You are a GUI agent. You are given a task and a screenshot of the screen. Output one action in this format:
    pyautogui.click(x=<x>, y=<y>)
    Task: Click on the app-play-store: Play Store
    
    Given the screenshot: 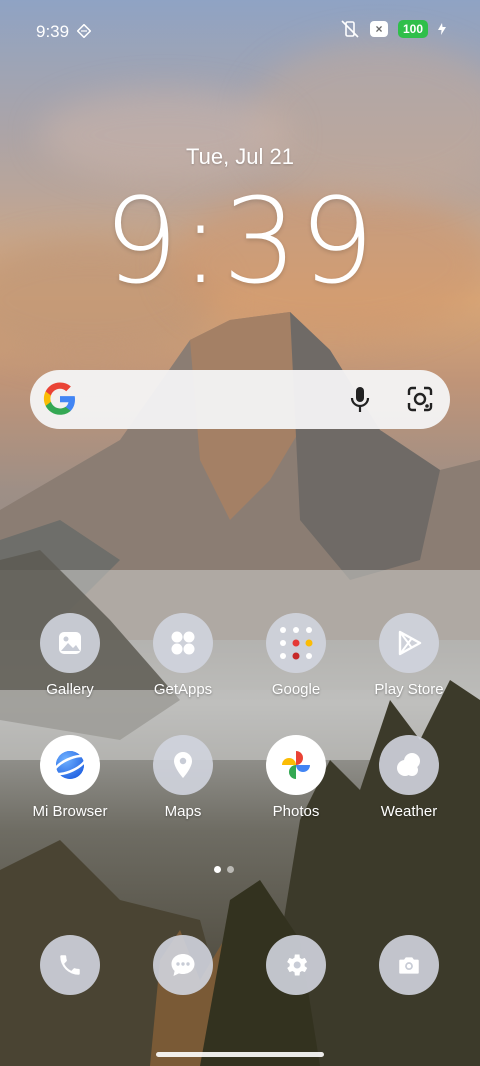 What is the action you would take?
    pyautogui.click(x=409, y=655)
    